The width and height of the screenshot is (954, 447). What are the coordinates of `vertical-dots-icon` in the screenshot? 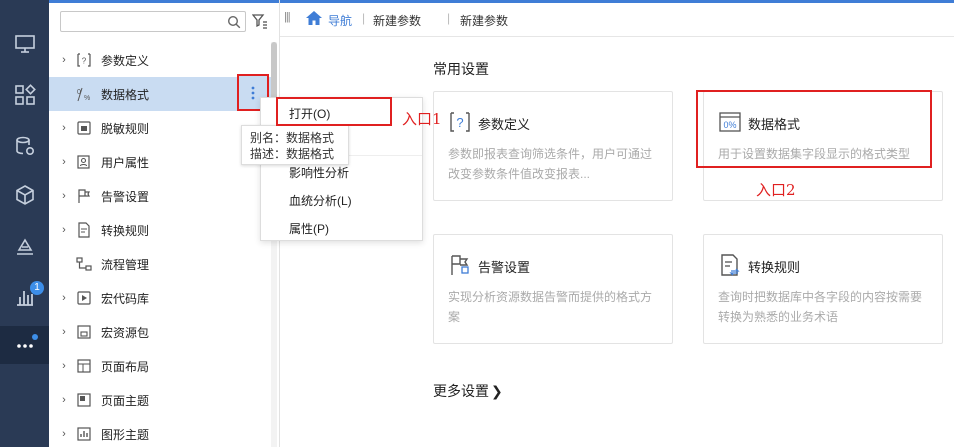 It's located at (253, 92).